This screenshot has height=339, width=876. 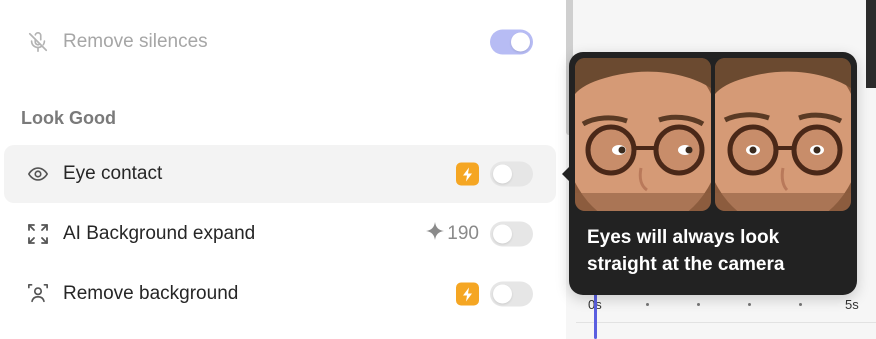 What do you see at coordinates (280, 42) in the screenshot?
I see `remove-silences-row: Remove silences` at bounding box center [280, 42].